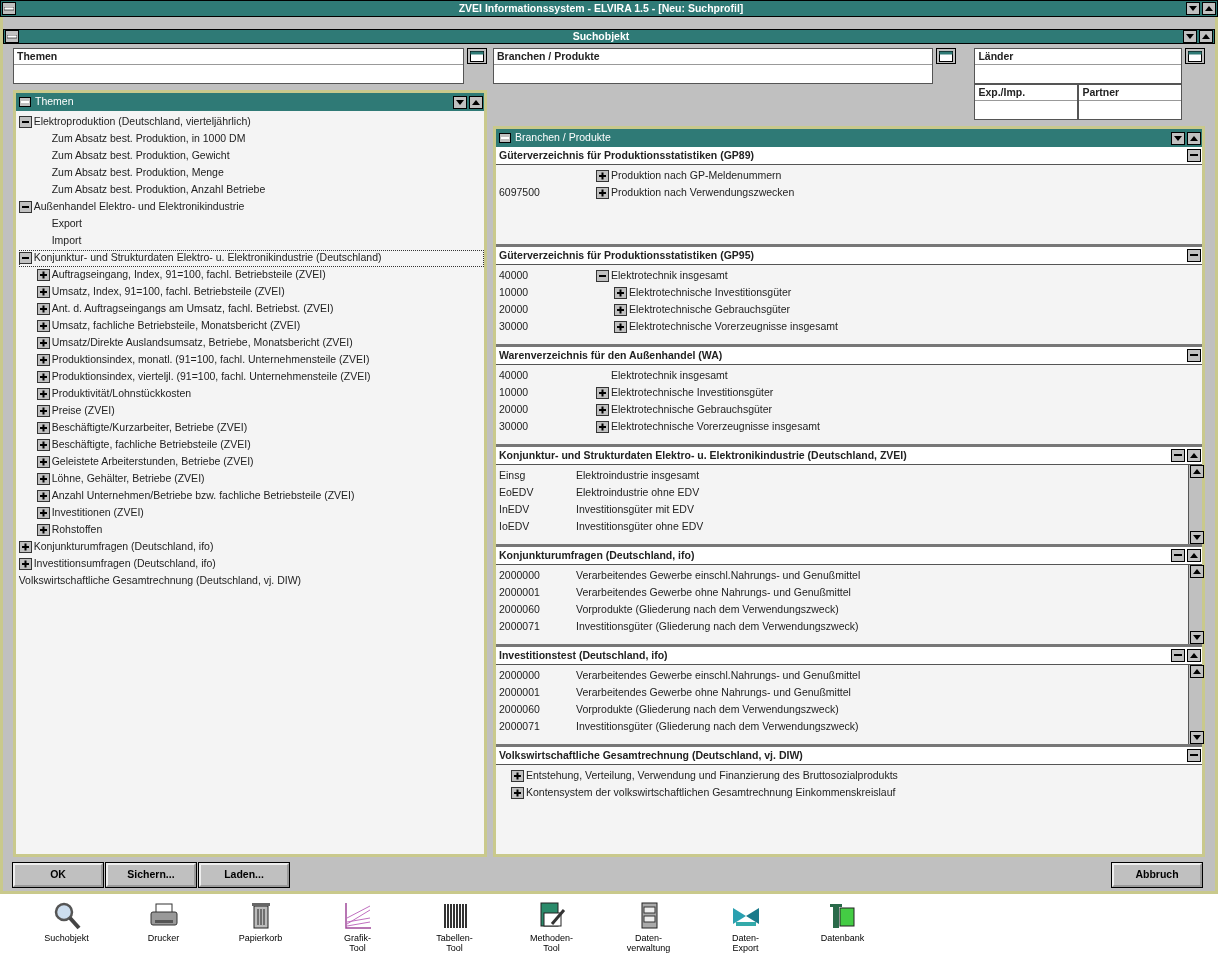 This screenshot has width=1218, height=971. Describe the element at coordinates (251, 241) in the screenshot. I see `tree-row: Import` at that location.